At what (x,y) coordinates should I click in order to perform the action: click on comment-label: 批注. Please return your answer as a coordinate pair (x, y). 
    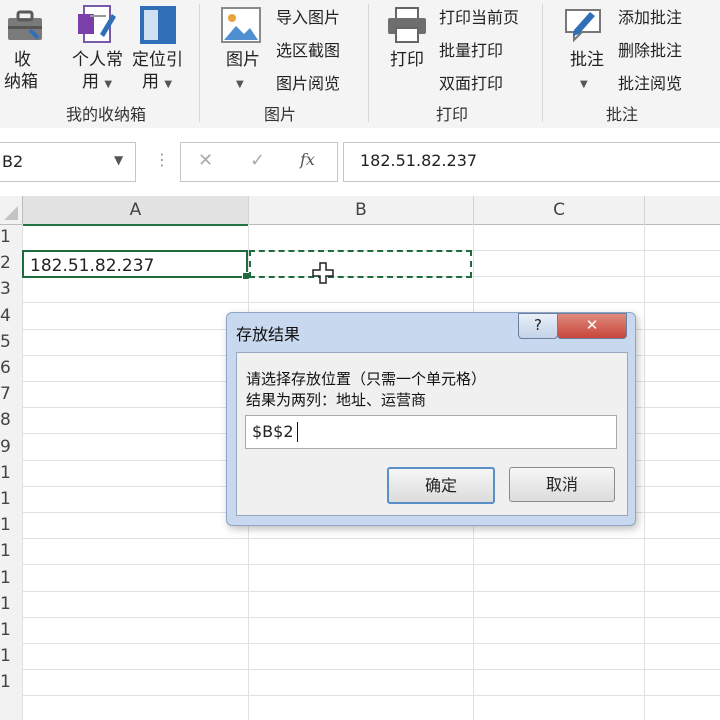
    Looking at the image, I should click on (587, 60).